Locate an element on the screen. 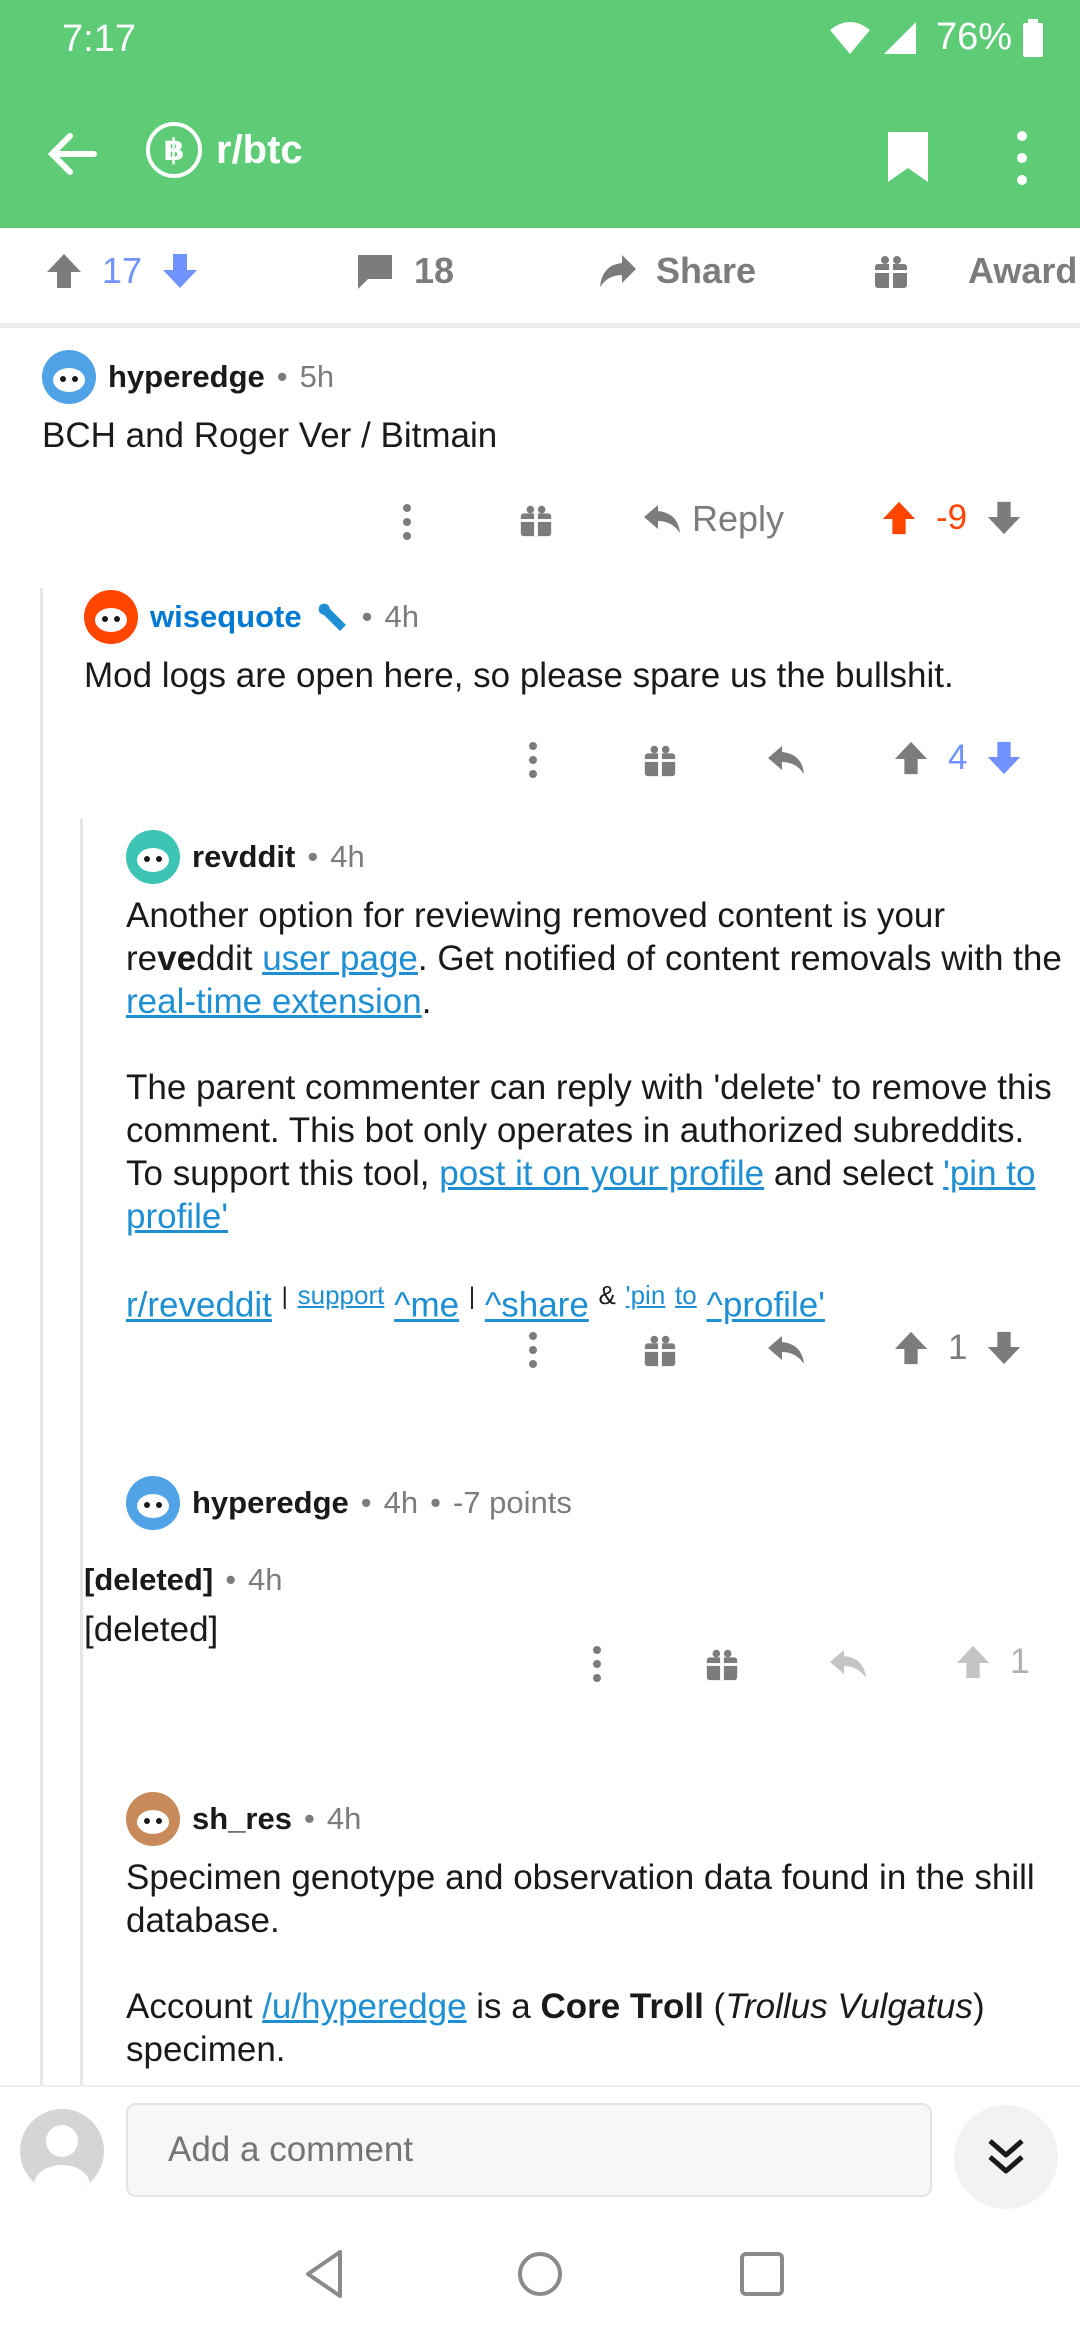  comment-author: revddit is located at coordinates (243, 857).